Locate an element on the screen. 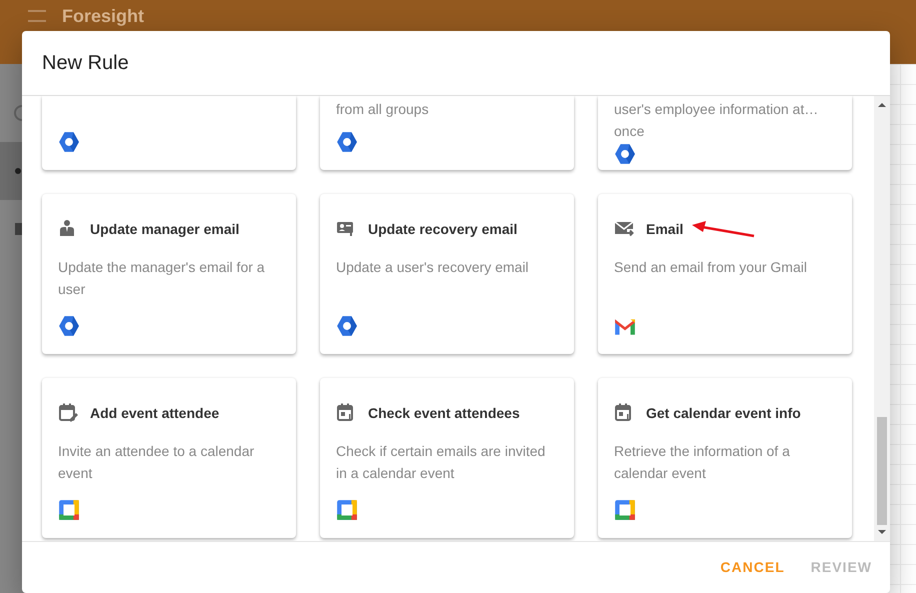 The height and width of the screenshot is (593, 916). card-description: Invite an attendee to a calendar event is located at coordinates (157, 462).